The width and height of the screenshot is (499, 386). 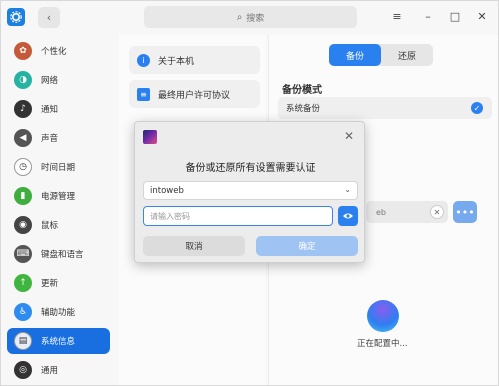 I want to click on sidebar-item: ✿ 个性化, so click(x=58, y=51).